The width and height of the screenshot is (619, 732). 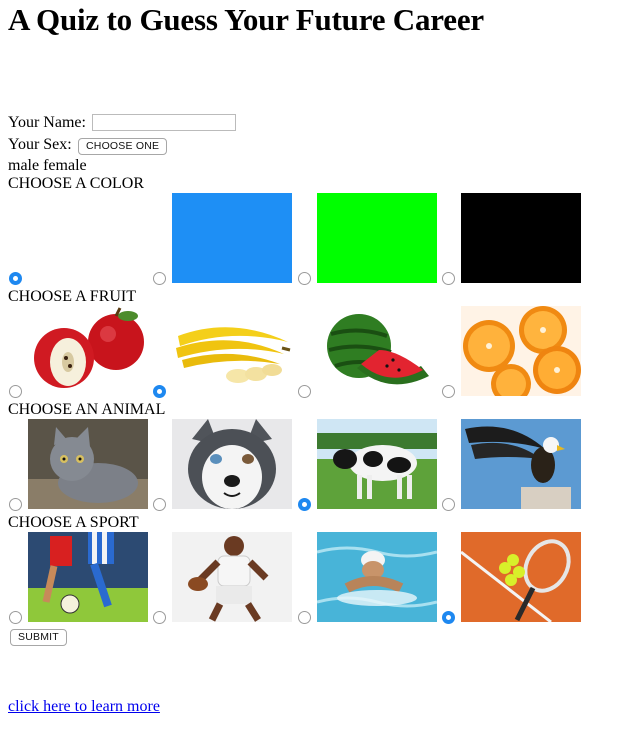 I want to click on sex-label: Your Sex:, so click(x=40, y=144).